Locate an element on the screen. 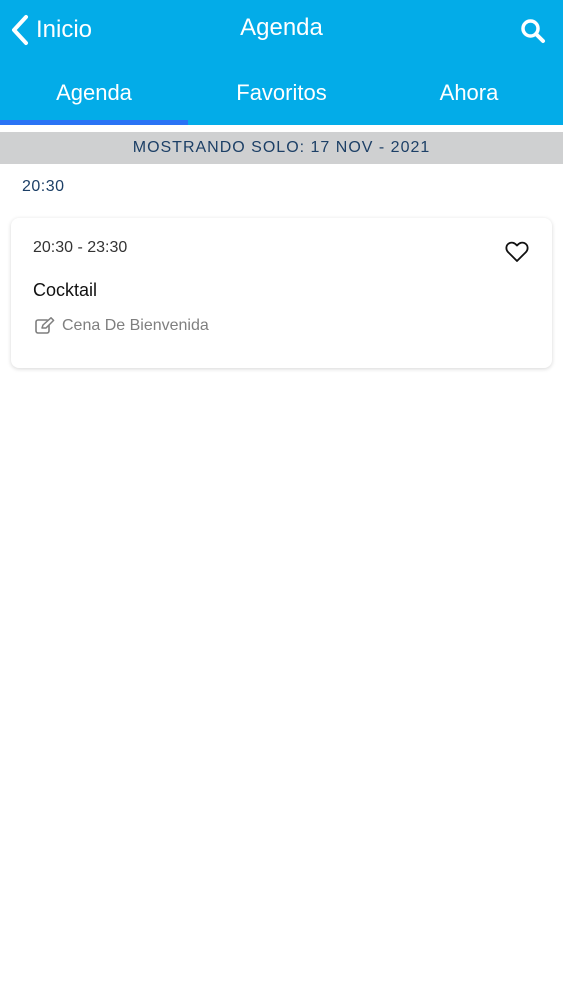  search-icon is located at coordinates (533, 31).